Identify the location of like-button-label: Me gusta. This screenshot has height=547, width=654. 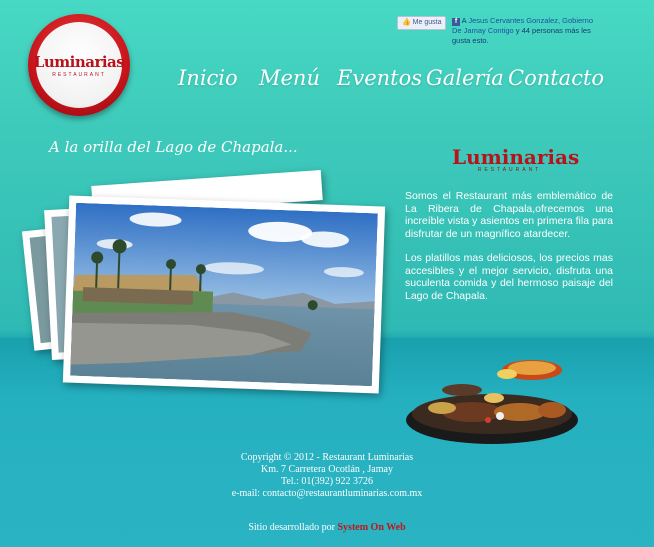
(427, 22).